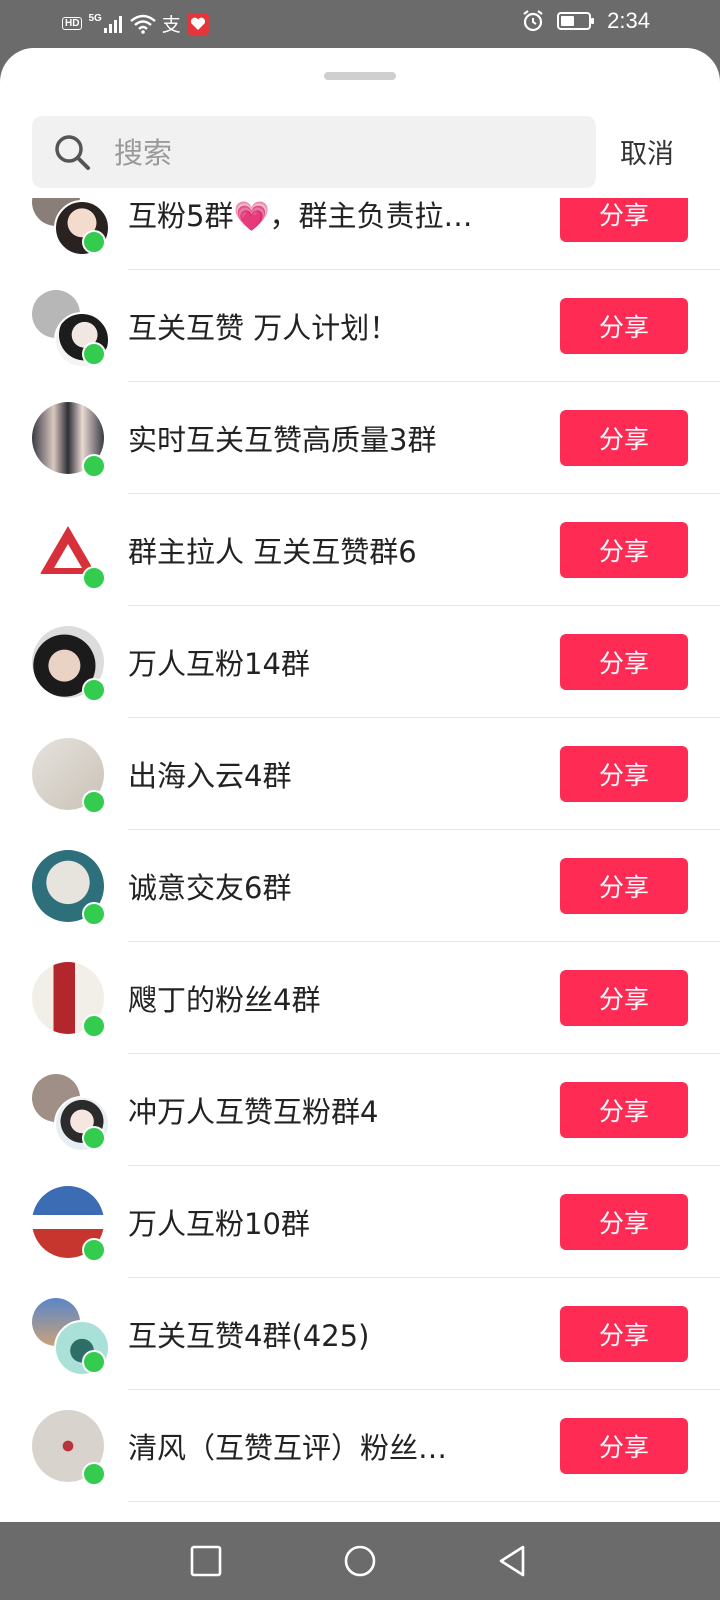 The image size is (720, 1600). What do you see at coordinates (206, 1561) in the screenshot?
I see `recents-button-icon` at bounding box center [206, 1561].